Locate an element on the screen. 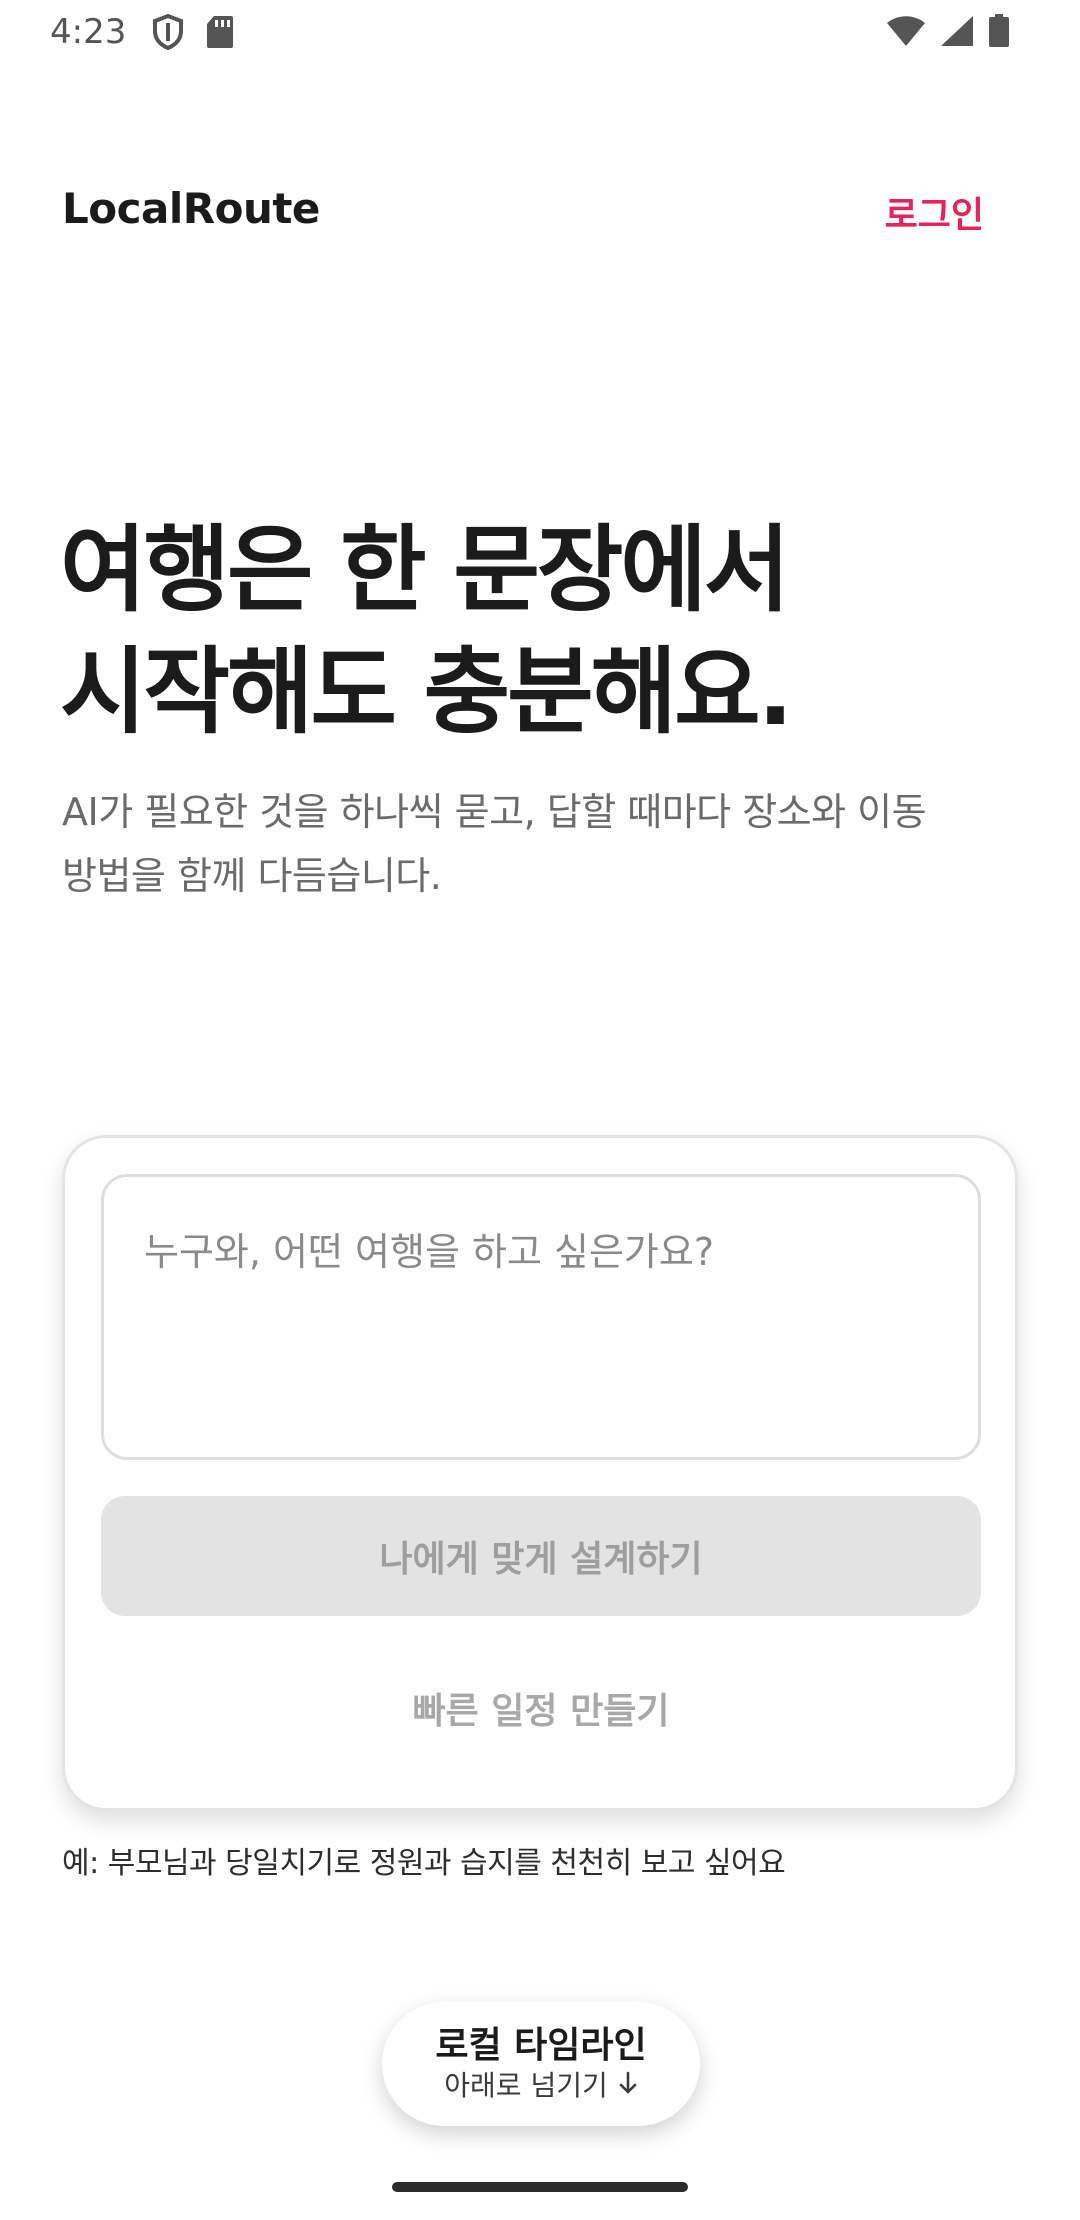 The width and height of the screenshot is (1080, 2220). sd-card-icon is located at coordinates (220, 32).